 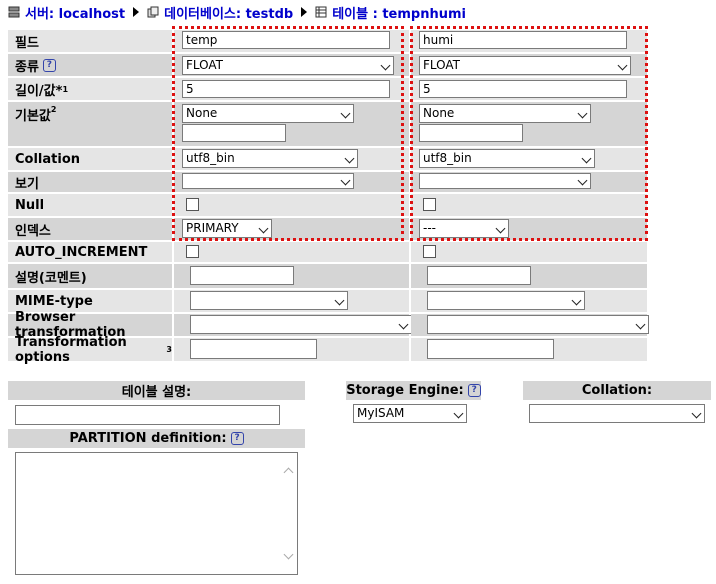 What do you see at coordinates (90, 325) in the screenshot?
I see `row-label: Browser transformation` at bounding box center [90, 325].